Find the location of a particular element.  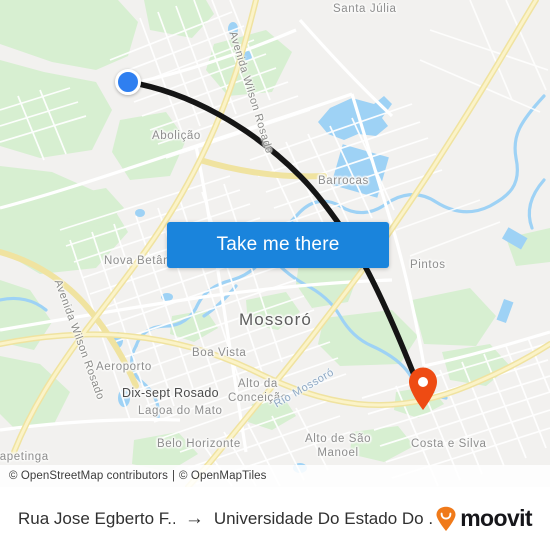

destination-marker is located at coordinates (423, 389).